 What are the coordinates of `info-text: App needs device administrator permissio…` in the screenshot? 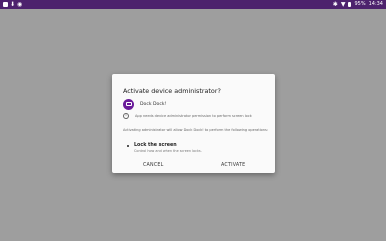 It's located at (193, 116).